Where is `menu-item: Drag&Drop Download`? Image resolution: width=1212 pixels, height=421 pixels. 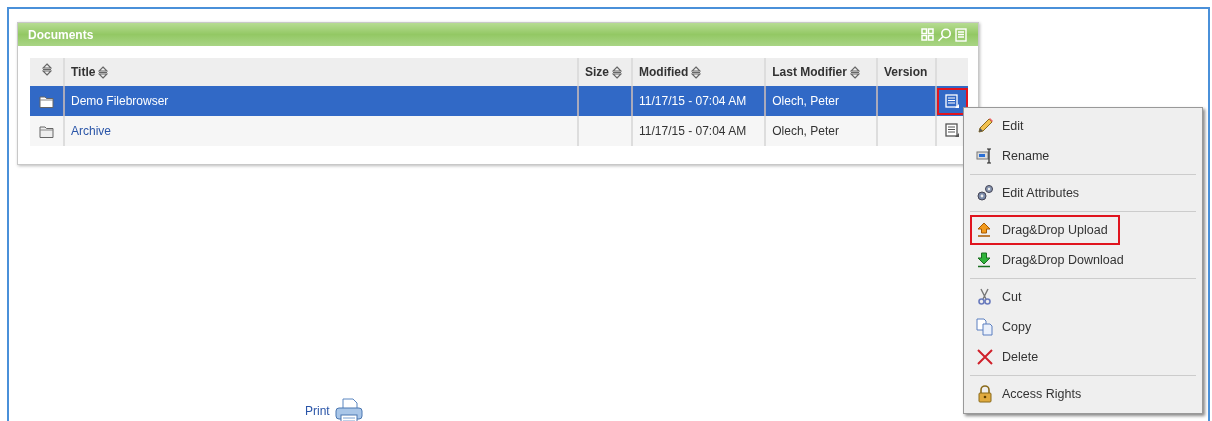 menu-item: Drag&Drop Download is located at coordinates (1050, 260).